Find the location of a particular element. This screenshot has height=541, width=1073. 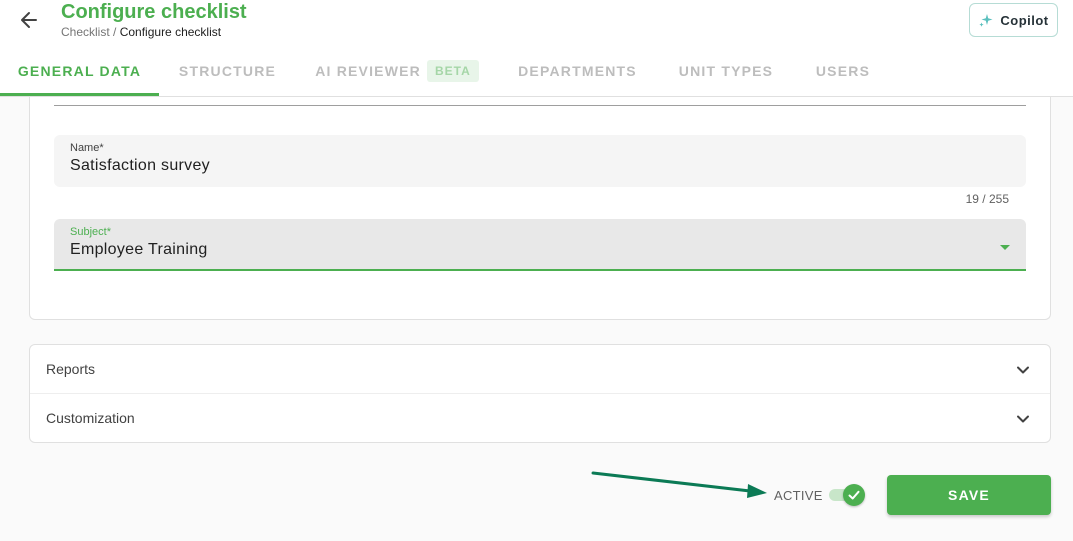

check-icon is located at coordinates (854, 495).